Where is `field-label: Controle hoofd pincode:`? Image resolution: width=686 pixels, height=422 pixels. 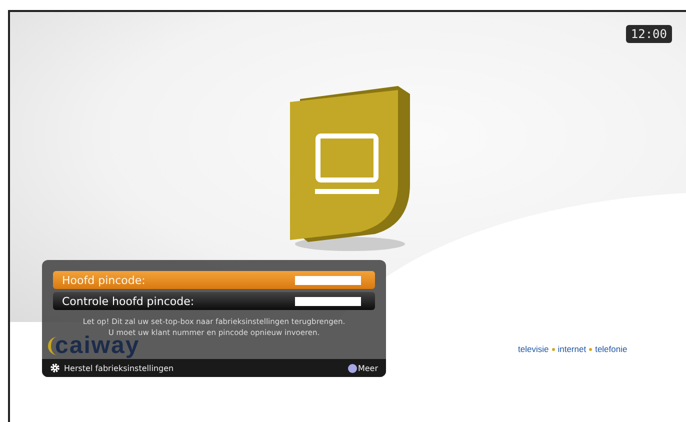 field-label: Controle hoofd pincode: is located at coordinates (128, 301).